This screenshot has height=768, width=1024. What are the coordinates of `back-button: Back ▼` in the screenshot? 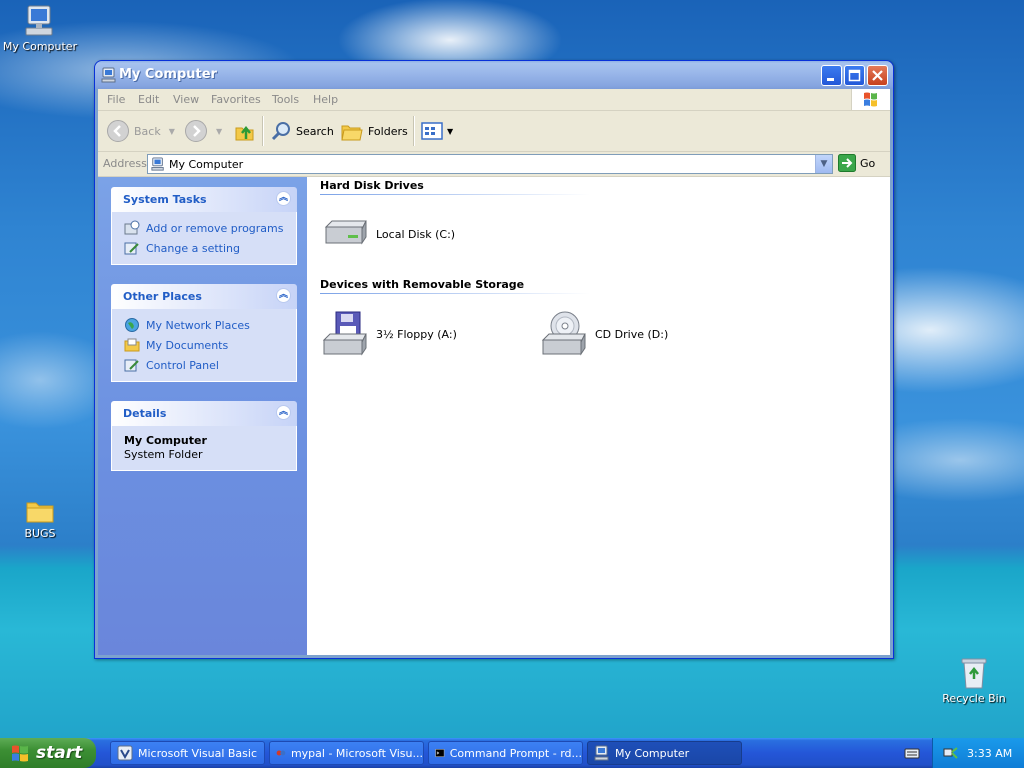 It's located at (140, 131).